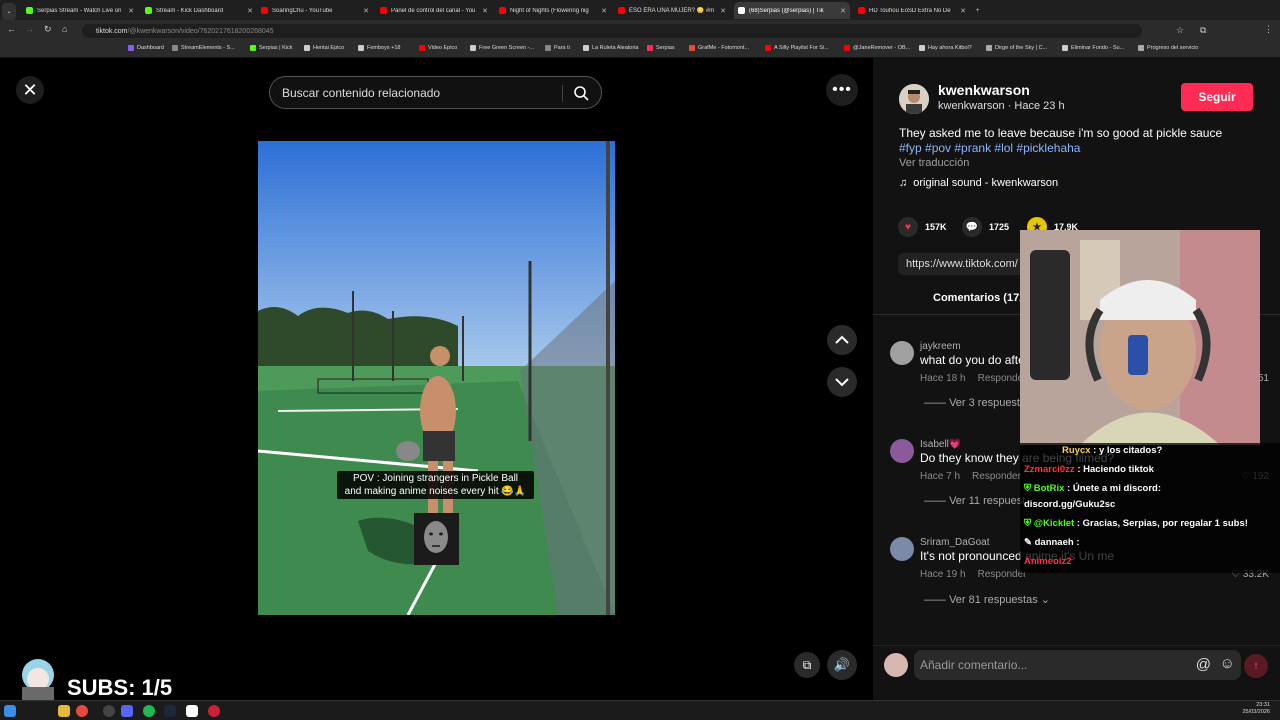 This screenshot has width=1280, height=720. I want to click on spotify-icon, so click(149, 711).